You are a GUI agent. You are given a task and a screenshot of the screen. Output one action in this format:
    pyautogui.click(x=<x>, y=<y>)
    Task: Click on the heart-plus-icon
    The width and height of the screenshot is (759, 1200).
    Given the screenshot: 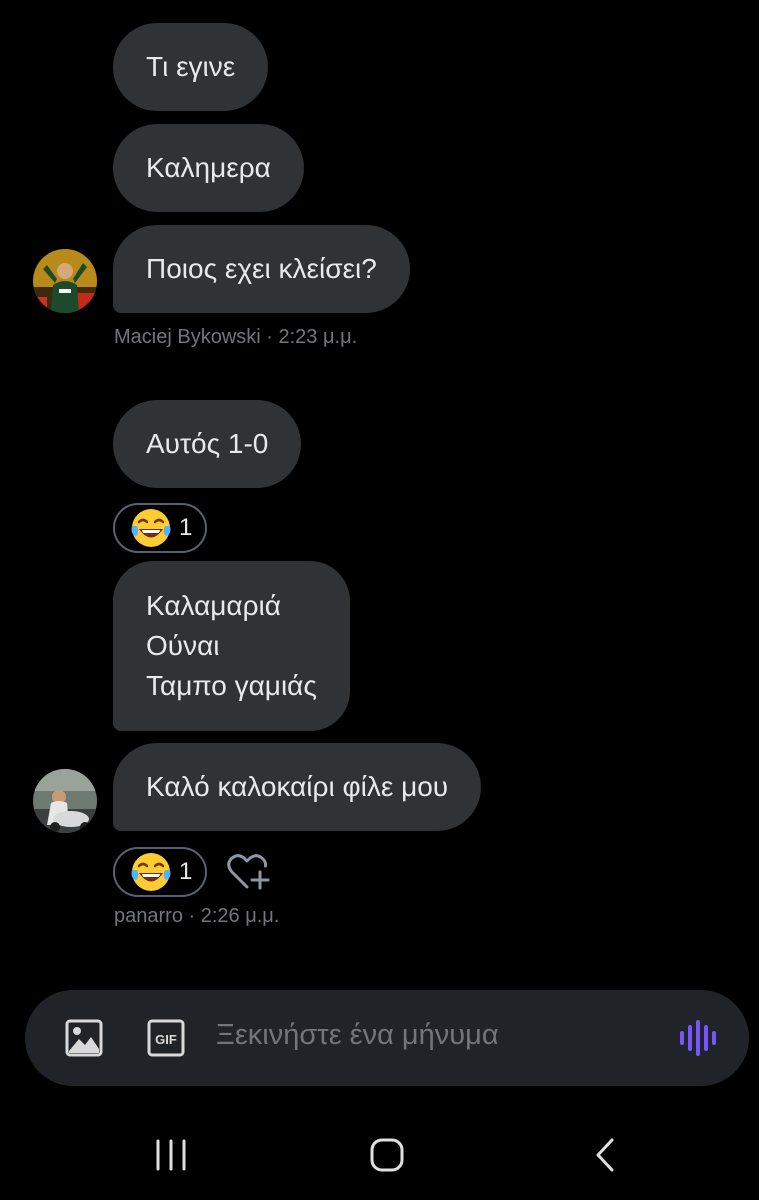 What is the action you would take?
    pyautogui.click(x=248, y=872)
    